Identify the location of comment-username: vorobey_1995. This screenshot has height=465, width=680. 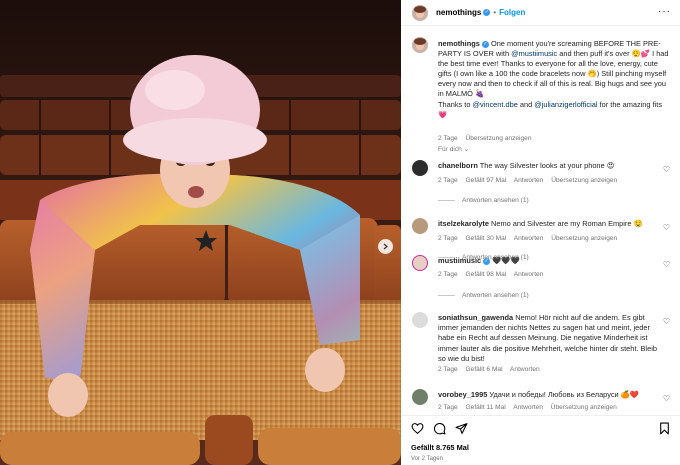
(462, 394).